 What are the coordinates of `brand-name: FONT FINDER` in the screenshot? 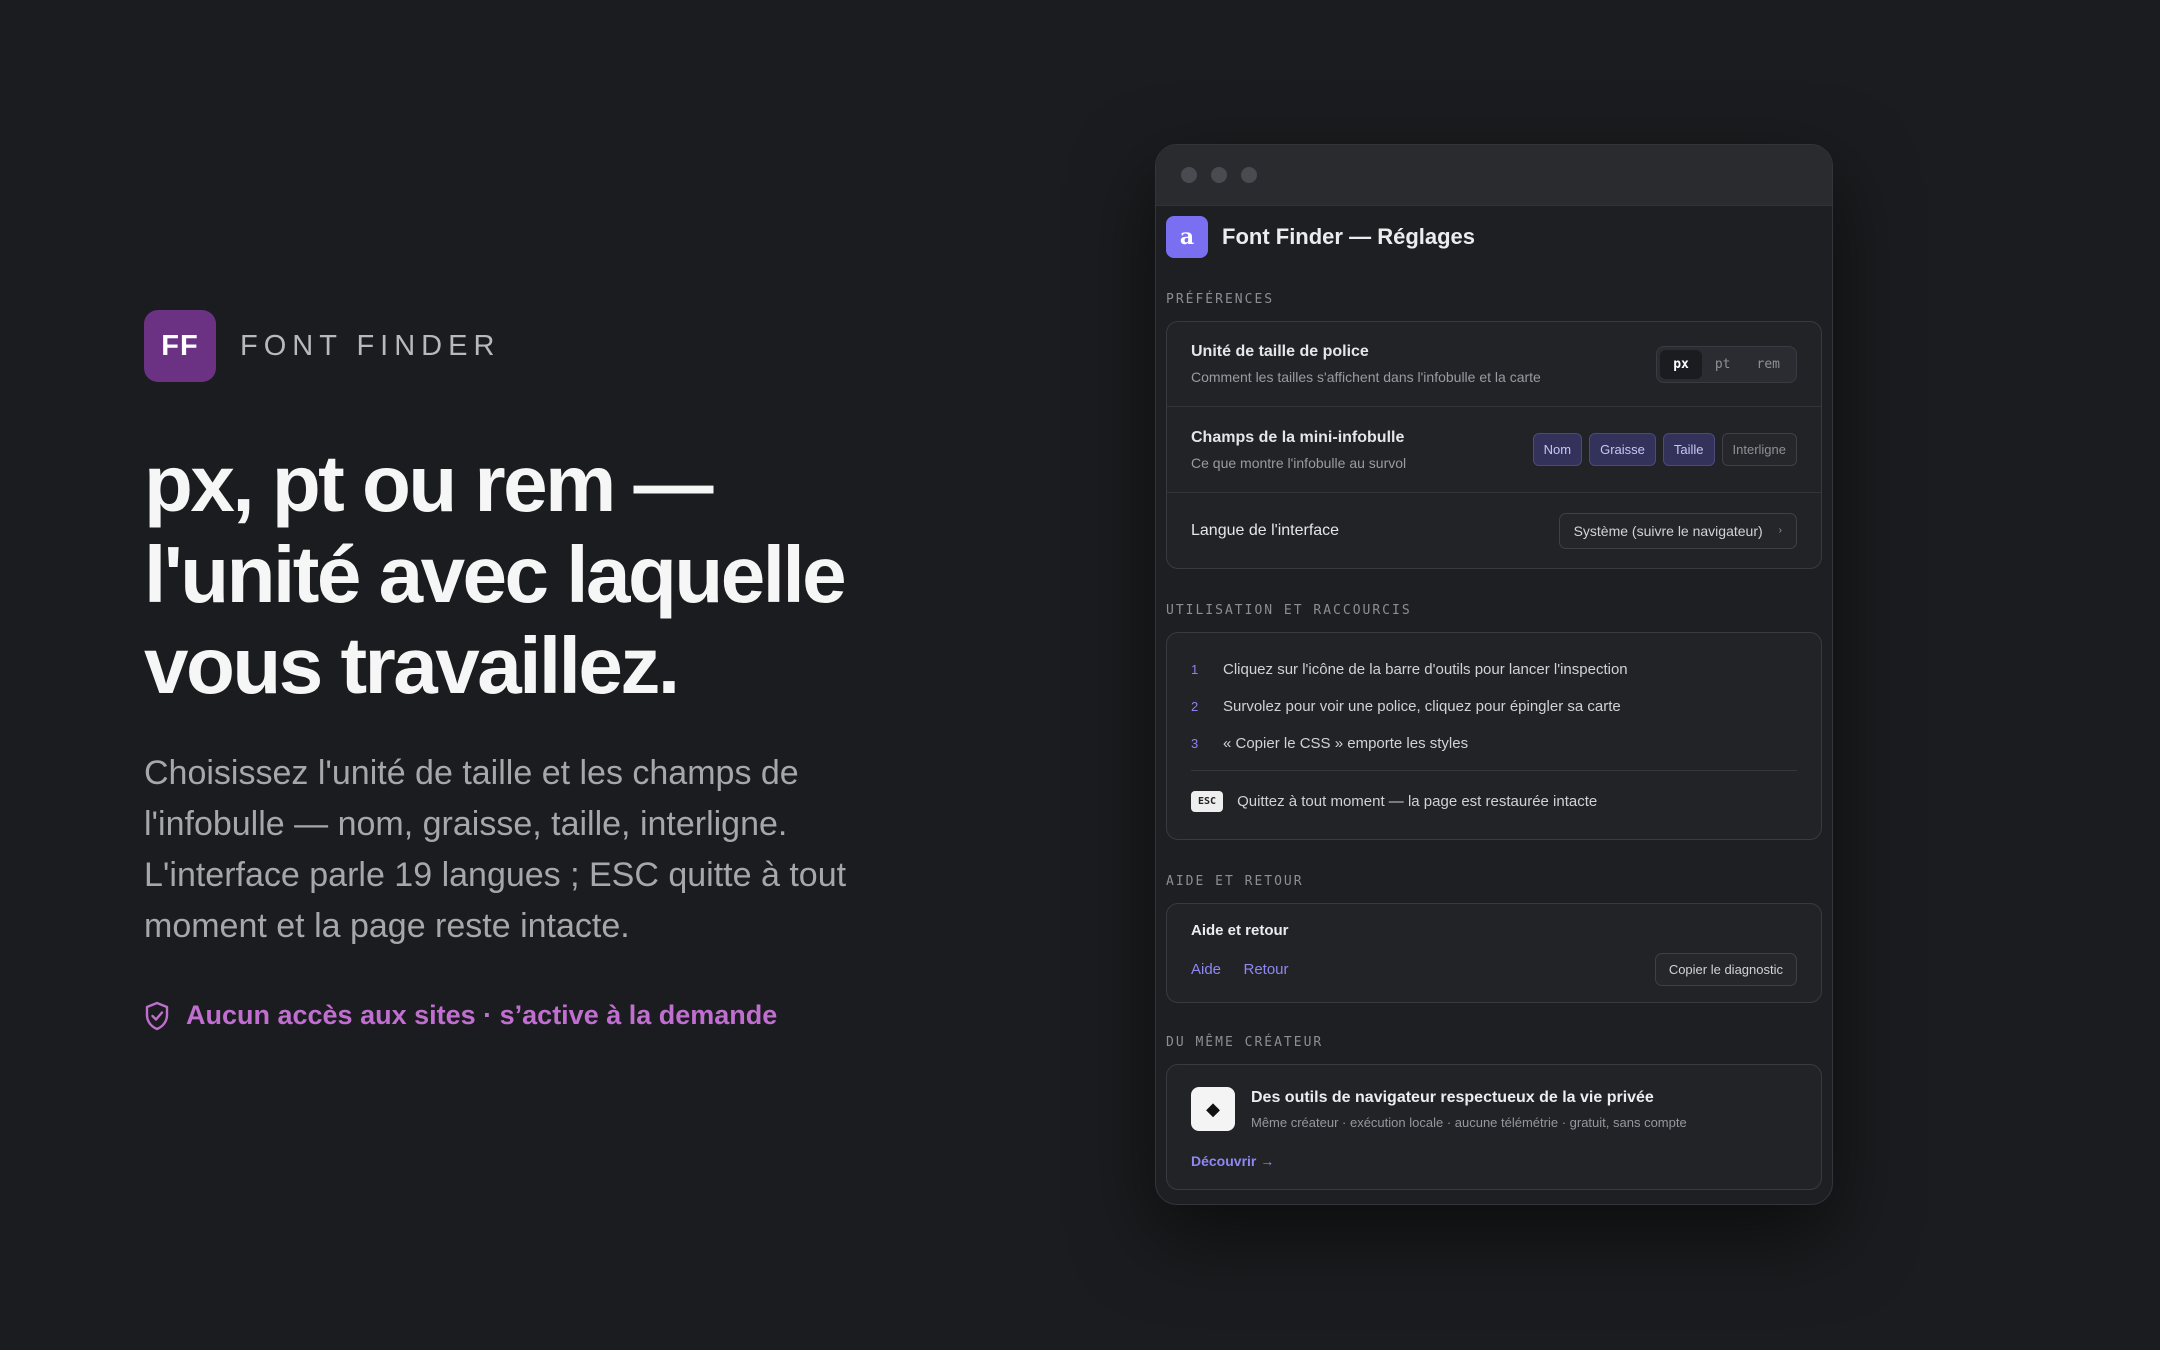 It's located at (370, 345).